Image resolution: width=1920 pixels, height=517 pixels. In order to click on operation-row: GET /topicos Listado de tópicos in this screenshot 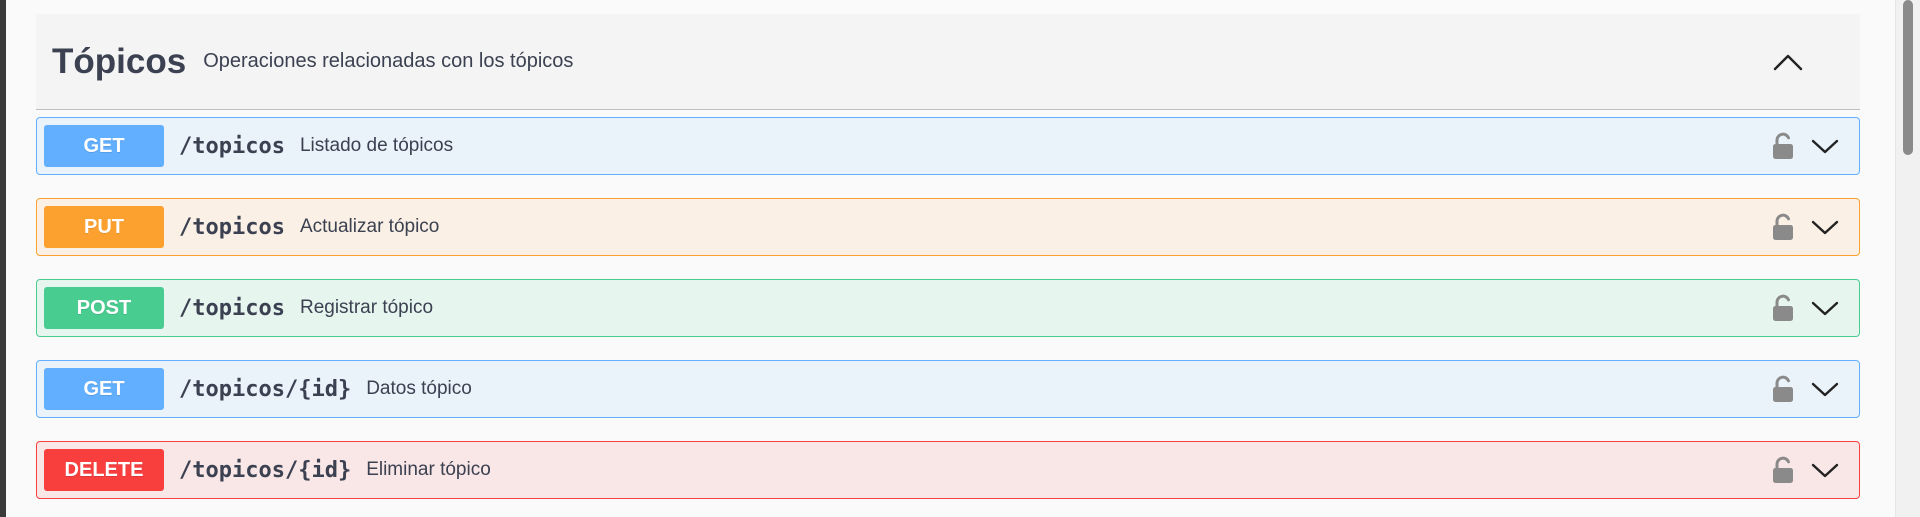, I will do `click(948, 146)`.